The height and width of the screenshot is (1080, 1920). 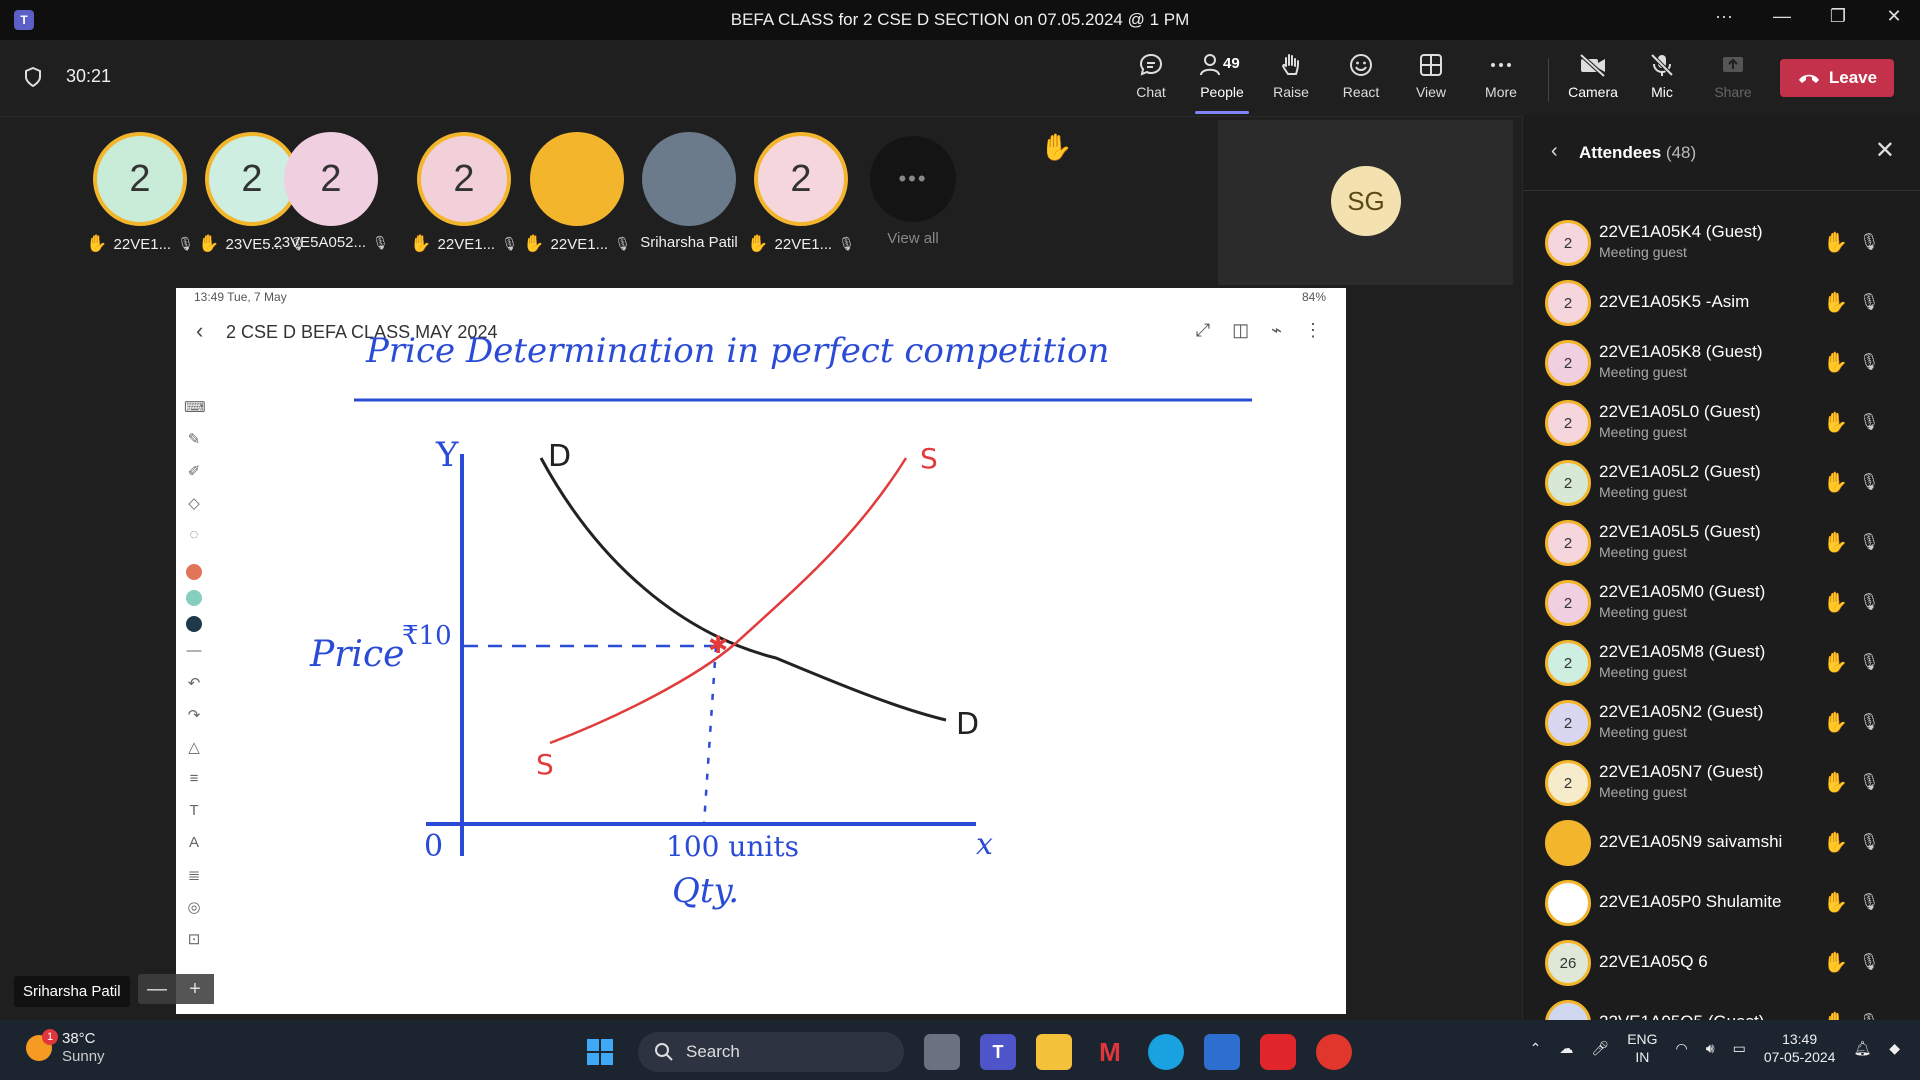 What do you see at coordinates (1662, 92) in the screenshot?
I see `mic-label: Mic` at bounding box center [1662, 92].